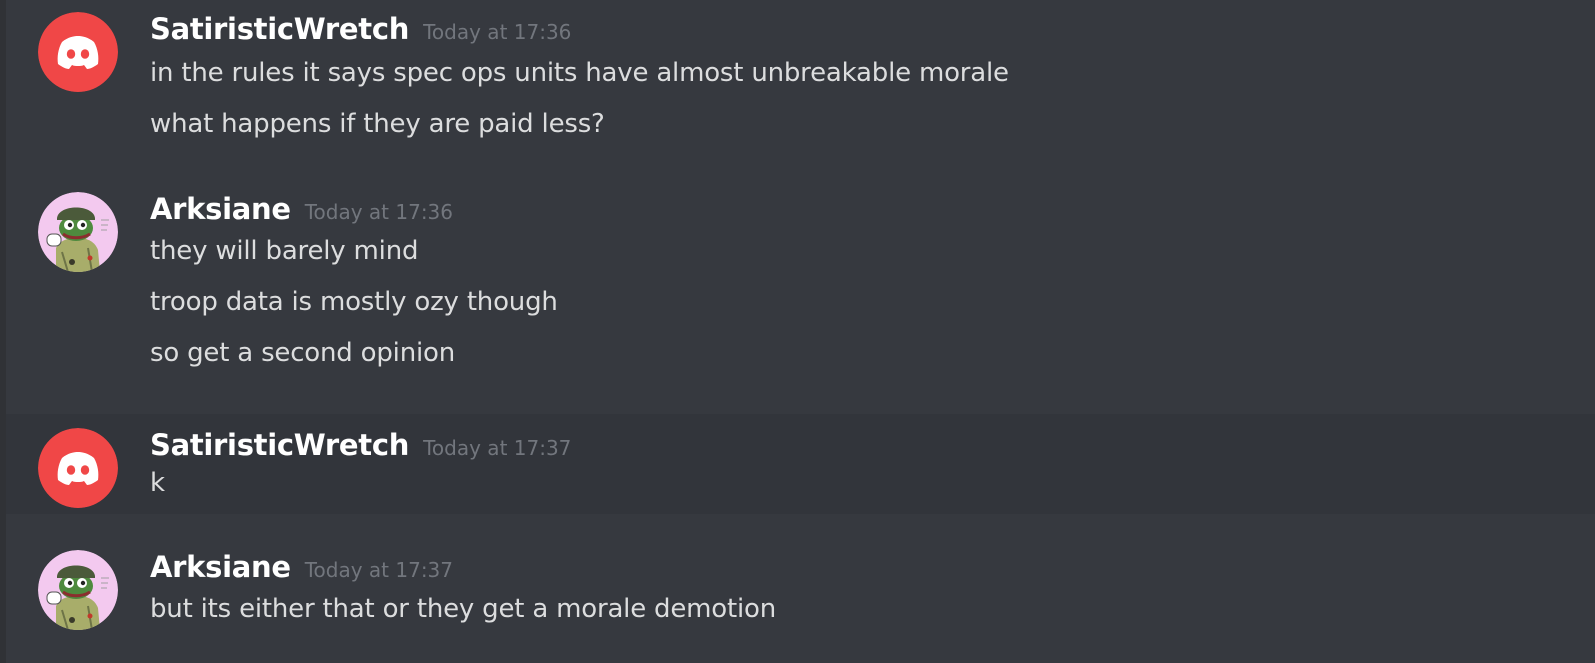  What do you see at coordinates (302, 353) in the screenshot?
I see `message-text: so get a second opinion` at bounding box center [302, 353].